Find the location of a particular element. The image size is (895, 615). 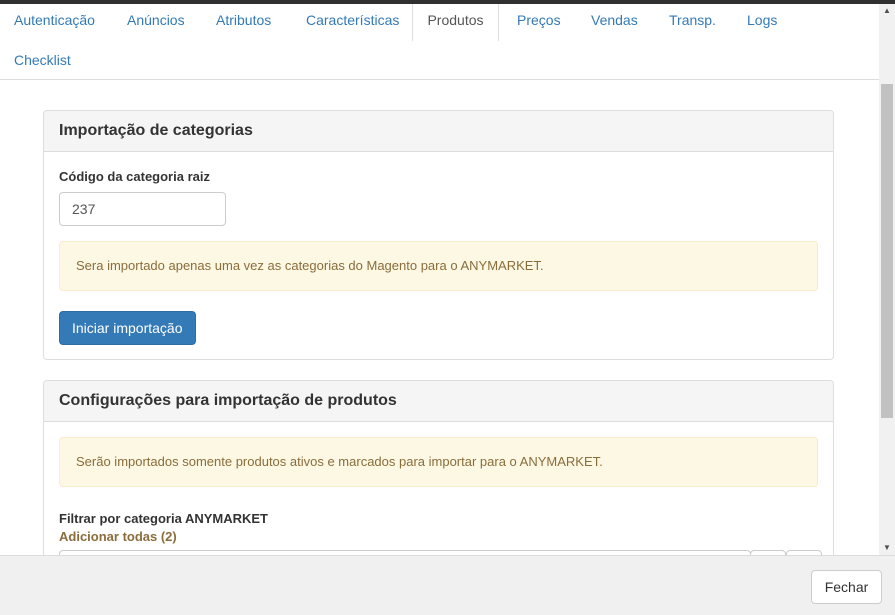

close-button: Fechar is located at coordinates (846, 587).